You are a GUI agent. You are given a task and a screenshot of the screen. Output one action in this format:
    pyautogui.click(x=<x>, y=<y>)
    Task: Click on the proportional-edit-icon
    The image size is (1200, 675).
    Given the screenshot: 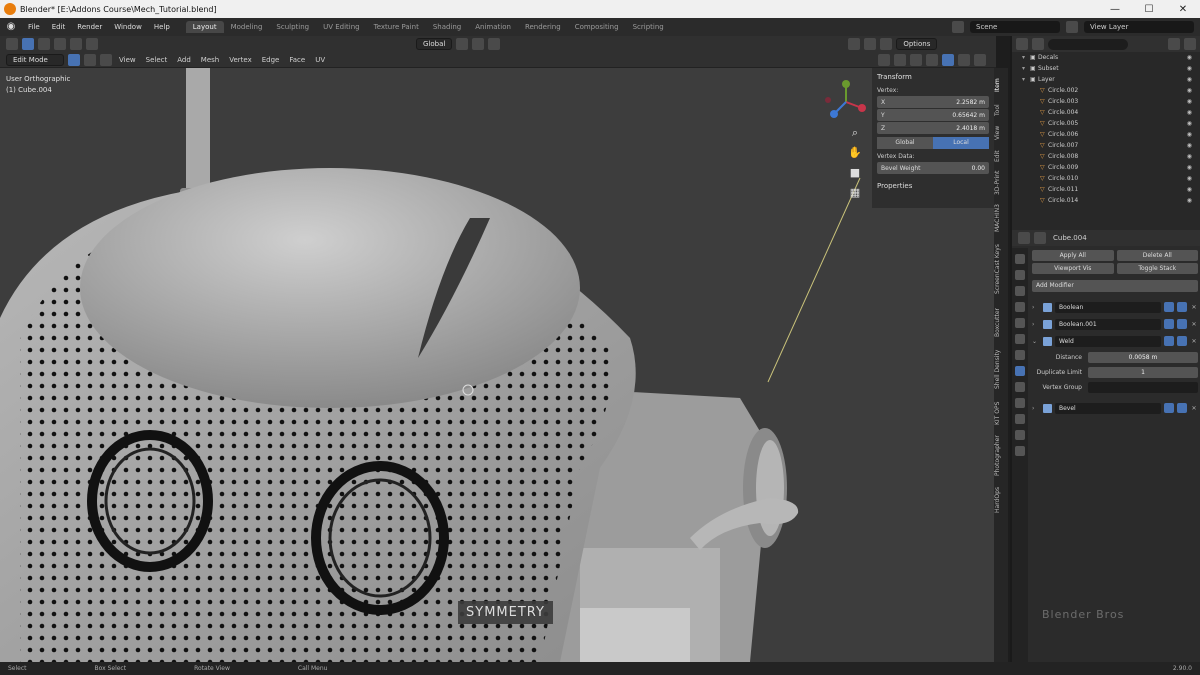 What is the action you would take?
    pyautogui.click(x=494, y=44)
    